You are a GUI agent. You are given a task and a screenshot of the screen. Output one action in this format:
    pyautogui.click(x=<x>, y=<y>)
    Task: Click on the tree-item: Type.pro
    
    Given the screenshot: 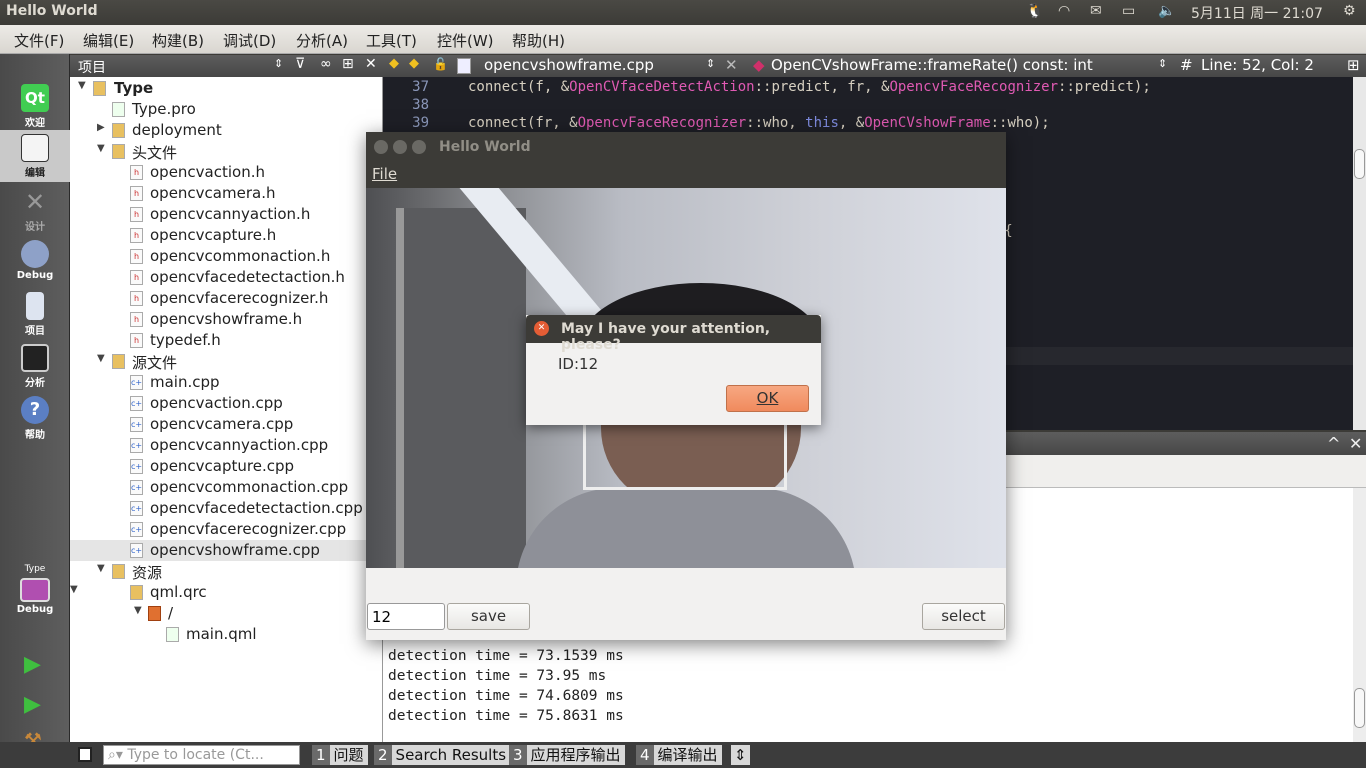 What is the action you would take?
    pyautogui.click(x=226, y=109)
    